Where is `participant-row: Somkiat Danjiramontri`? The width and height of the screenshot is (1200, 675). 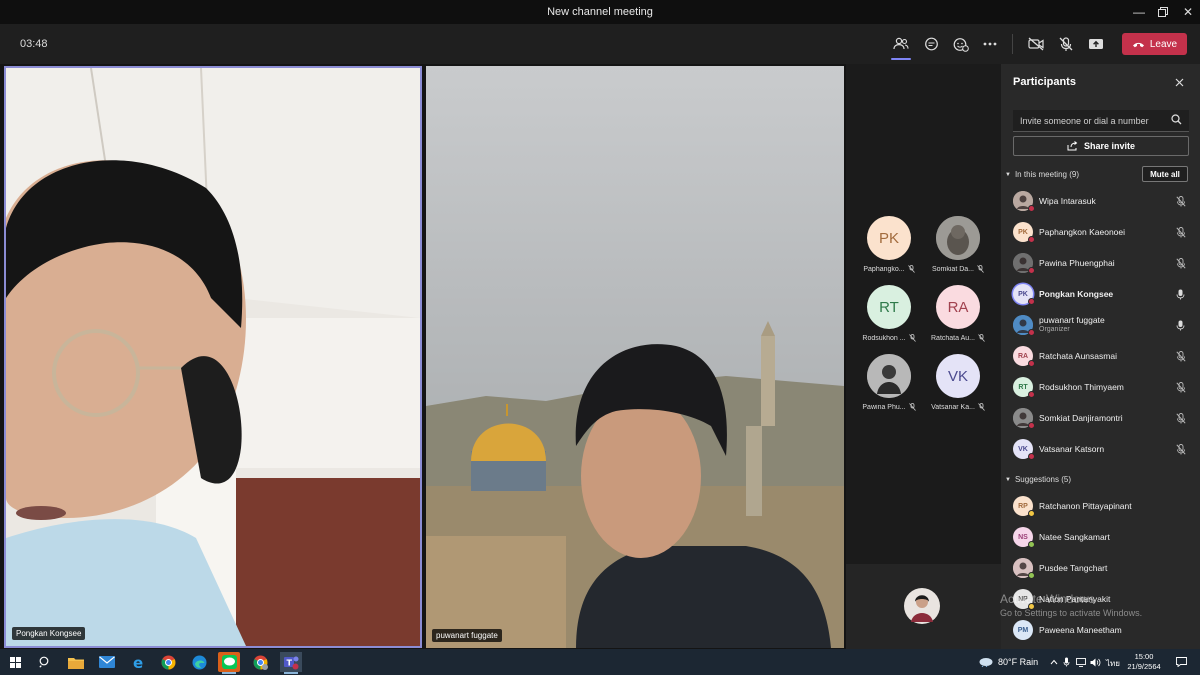
participant-row: Somkiat Danjiramontri is located at coordinates (1103, 418).